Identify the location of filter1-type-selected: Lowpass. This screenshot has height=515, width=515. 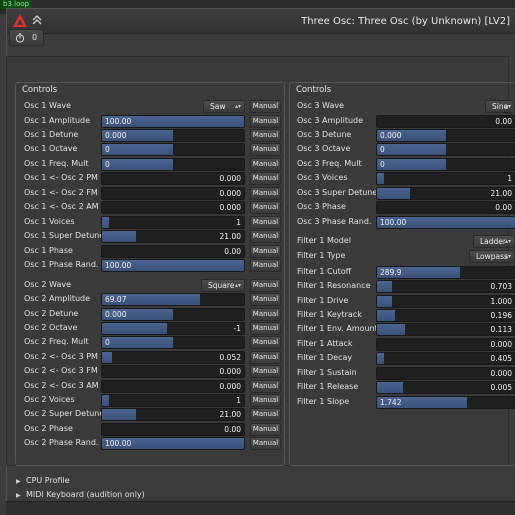
(492, 256).